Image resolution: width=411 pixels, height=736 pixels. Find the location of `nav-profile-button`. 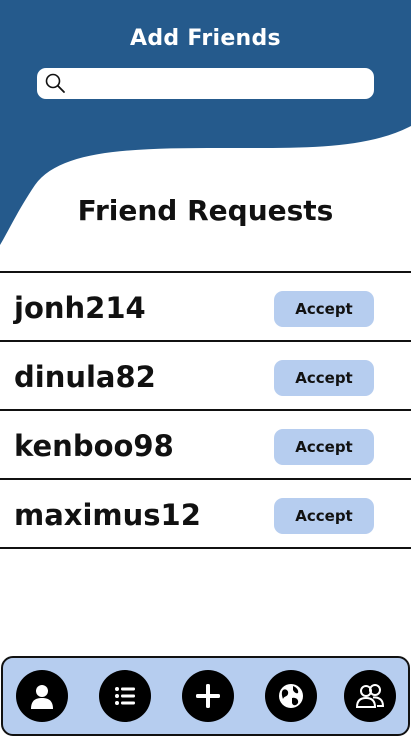

nav-profile-button is located at coordinates (42, 696).